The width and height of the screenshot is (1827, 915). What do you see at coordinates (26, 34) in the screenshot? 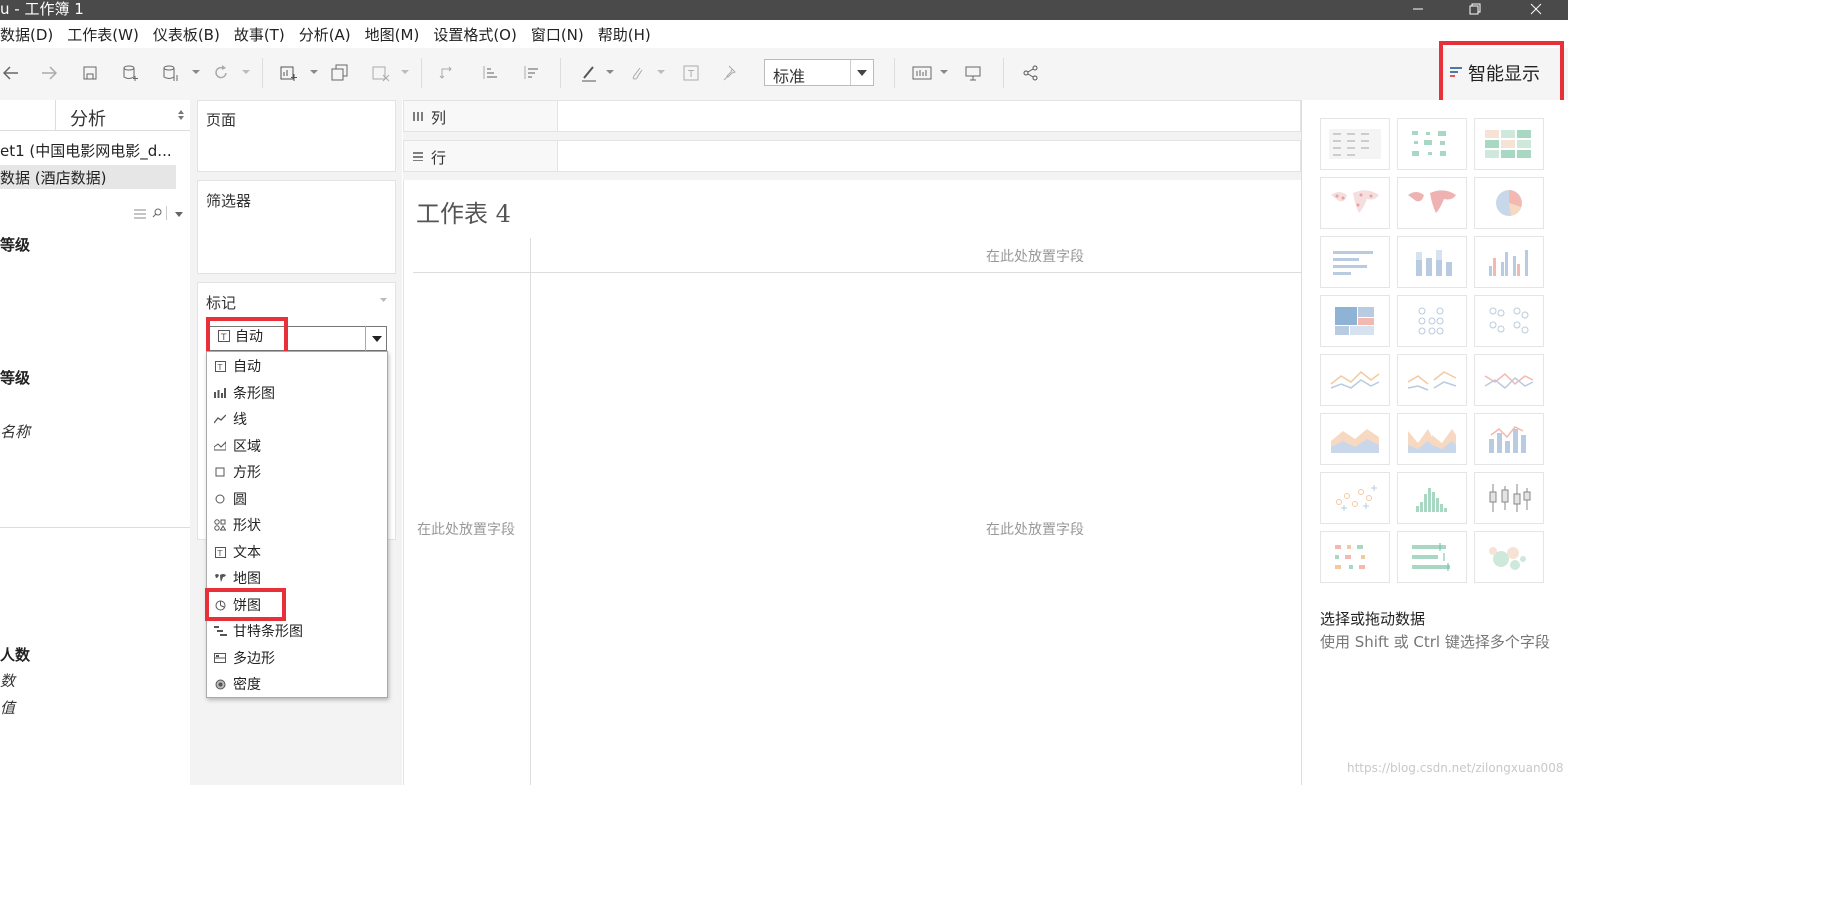
I see `menu-data: 数据(D)` at bounding box center [26, 34].